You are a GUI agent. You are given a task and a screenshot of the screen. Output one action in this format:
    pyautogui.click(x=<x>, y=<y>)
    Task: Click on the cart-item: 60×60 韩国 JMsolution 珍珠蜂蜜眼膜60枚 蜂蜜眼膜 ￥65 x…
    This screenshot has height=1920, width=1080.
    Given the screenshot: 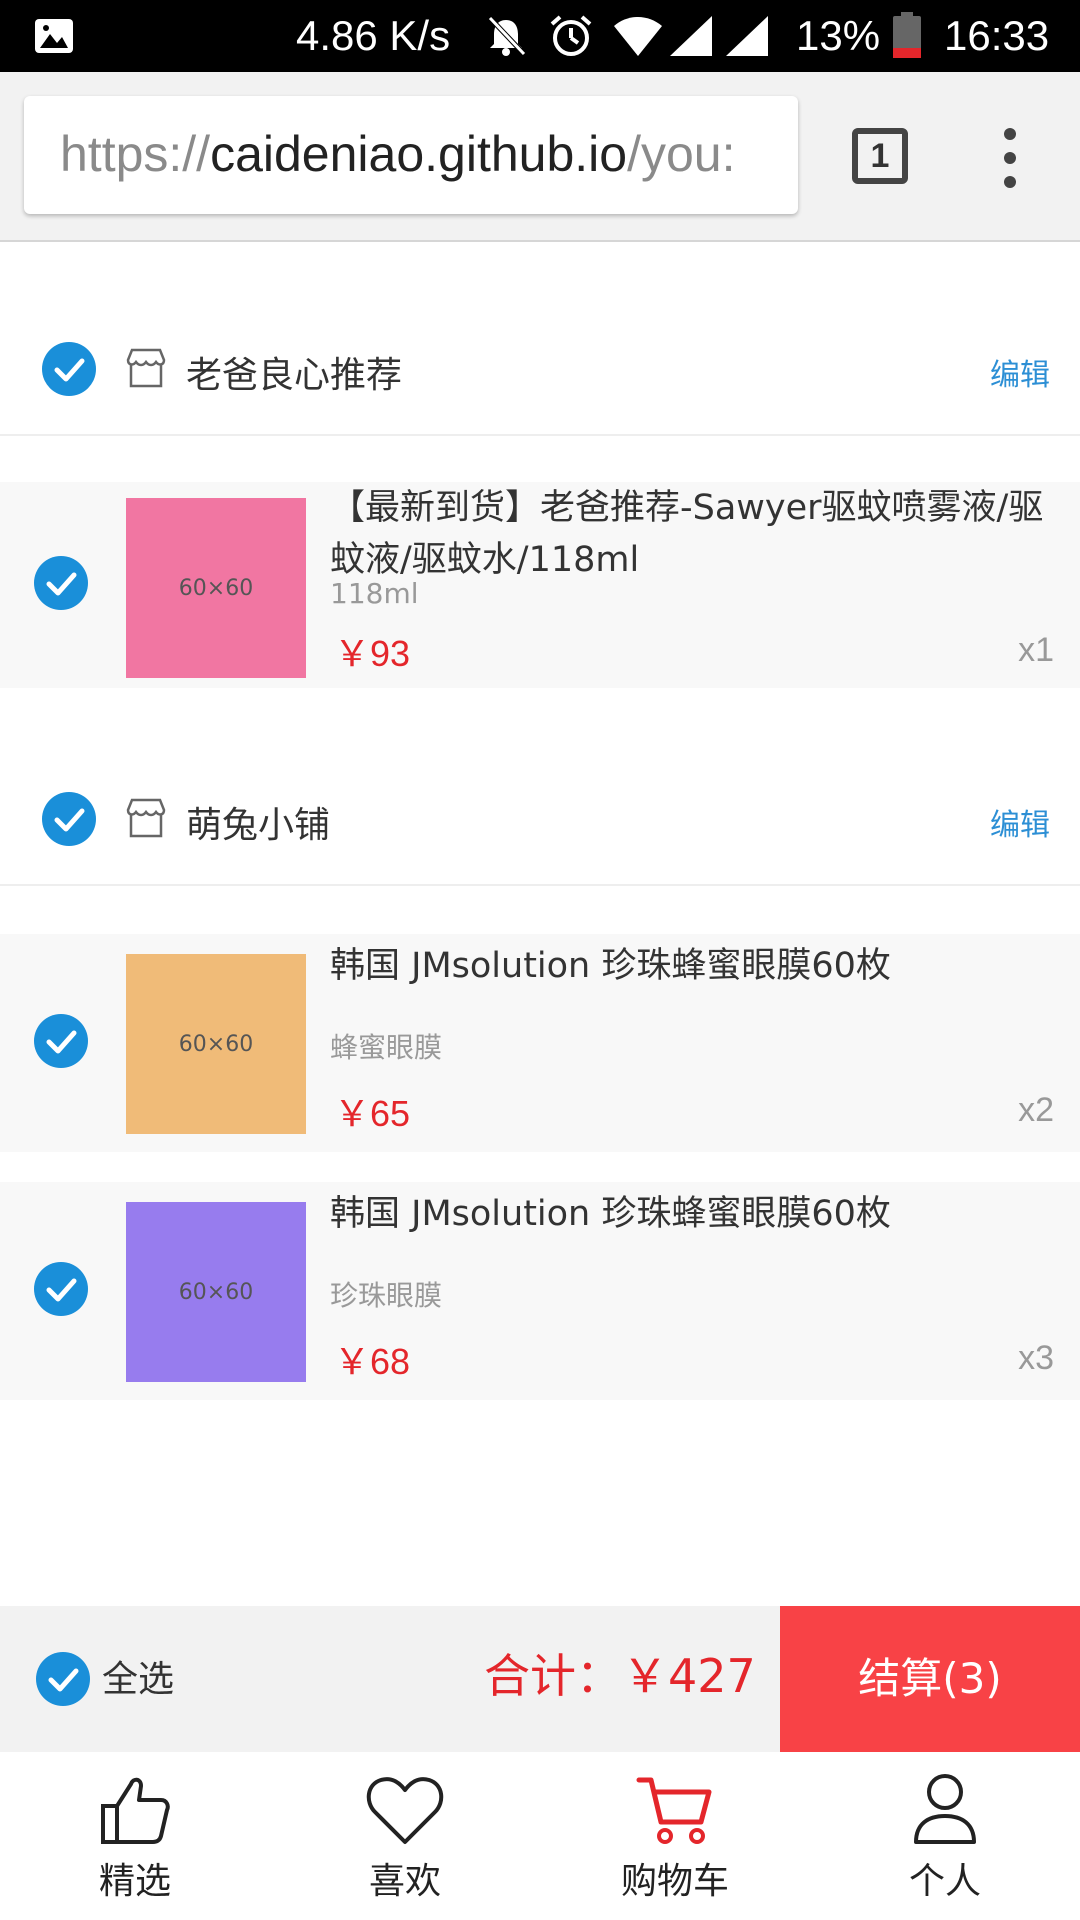 What is the action you would take?
    pyautogui.click(x=540, y=1043)
    